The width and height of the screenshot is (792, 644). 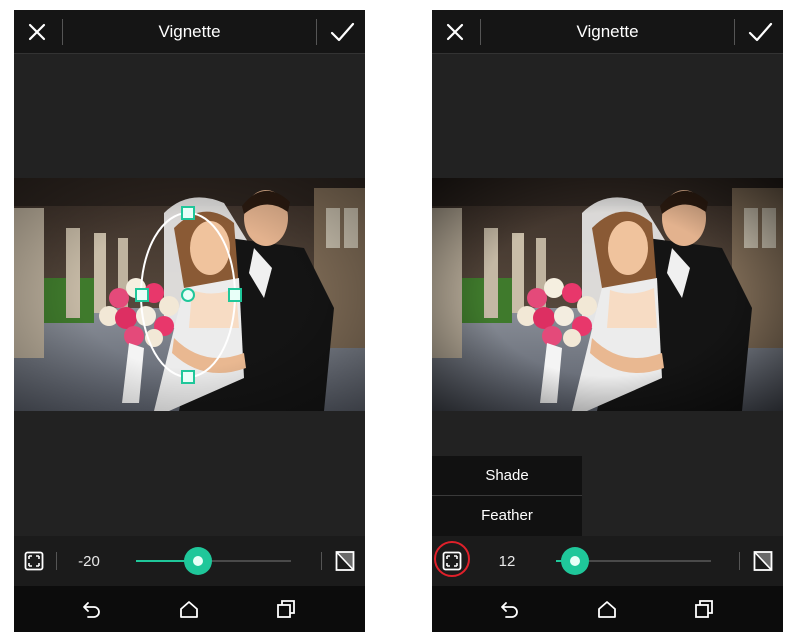 What do you see at coordinates (507, 476) in the screenshot?
I see `shade-menu-item: Shade` at bounding box center [507, 476].